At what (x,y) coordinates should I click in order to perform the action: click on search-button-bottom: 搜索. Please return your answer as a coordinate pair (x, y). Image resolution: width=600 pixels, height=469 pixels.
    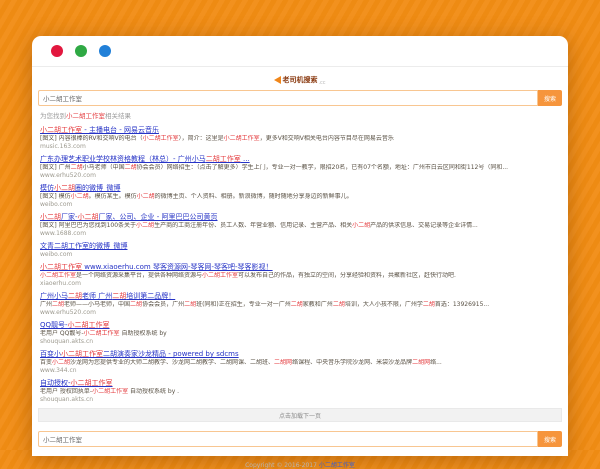
    Looking at the image, I should click on (550, 439).